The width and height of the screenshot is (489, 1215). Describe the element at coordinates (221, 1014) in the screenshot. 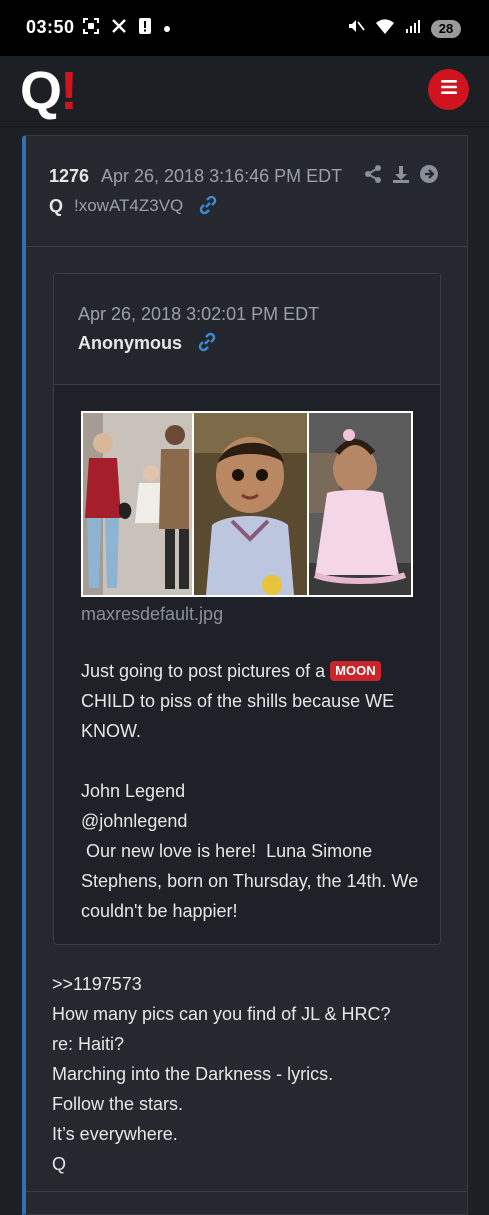

I see `post-body-line: How many pics can you find of JL & HRC?` at that location.